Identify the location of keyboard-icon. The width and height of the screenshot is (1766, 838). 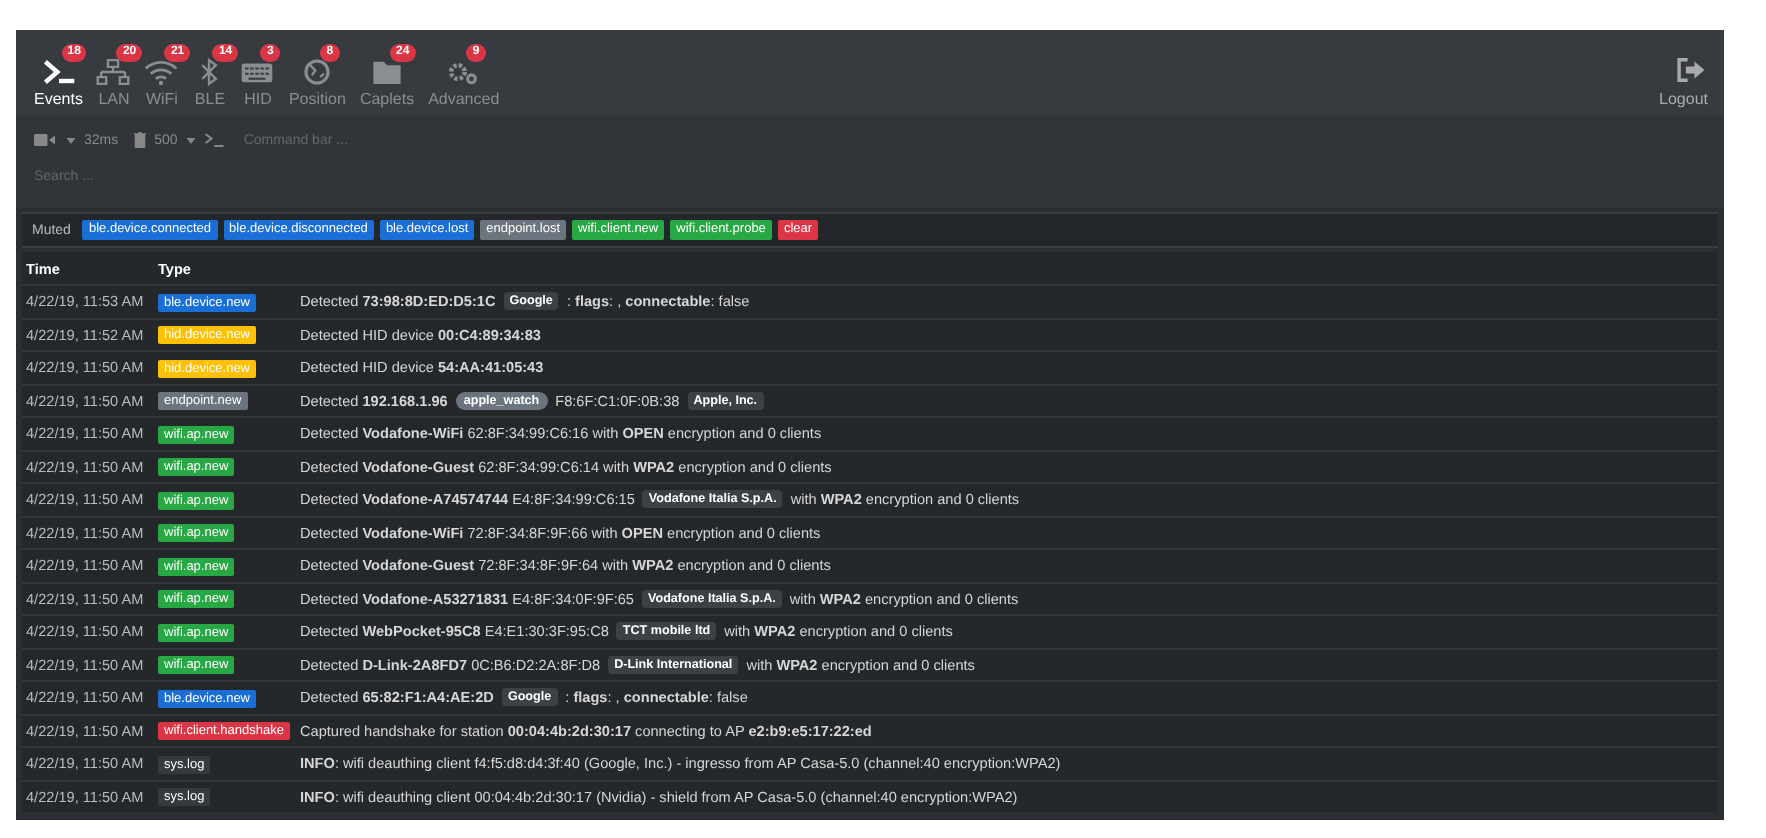
(257, 72).